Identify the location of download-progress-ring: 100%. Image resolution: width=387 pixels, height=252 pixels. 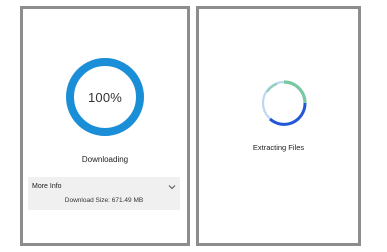
(105, 97).